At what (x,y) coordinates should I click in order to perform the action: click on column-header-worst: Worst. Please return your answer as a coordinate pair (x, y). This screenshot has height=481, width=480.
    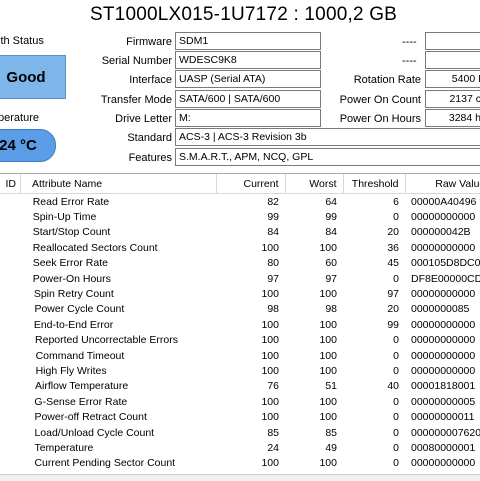
    Looking at the image, I should click on (314, 184).